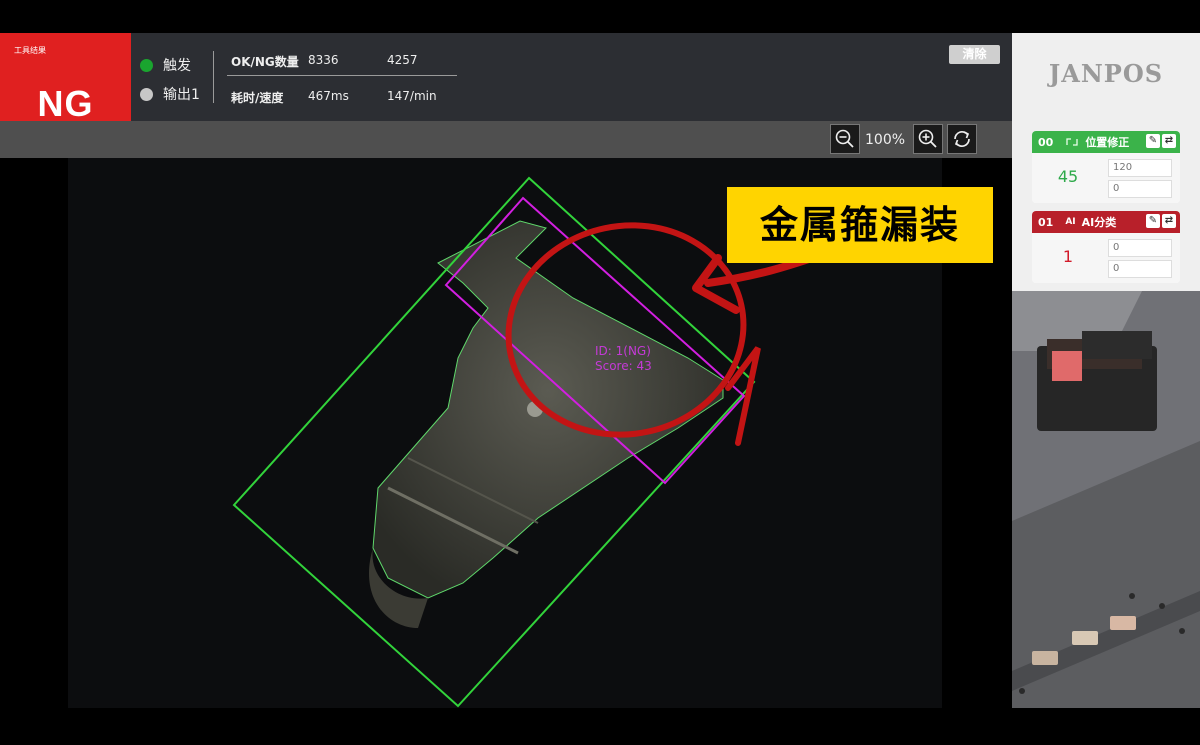  I want to click on zoom-in-button, so click(928, 139).